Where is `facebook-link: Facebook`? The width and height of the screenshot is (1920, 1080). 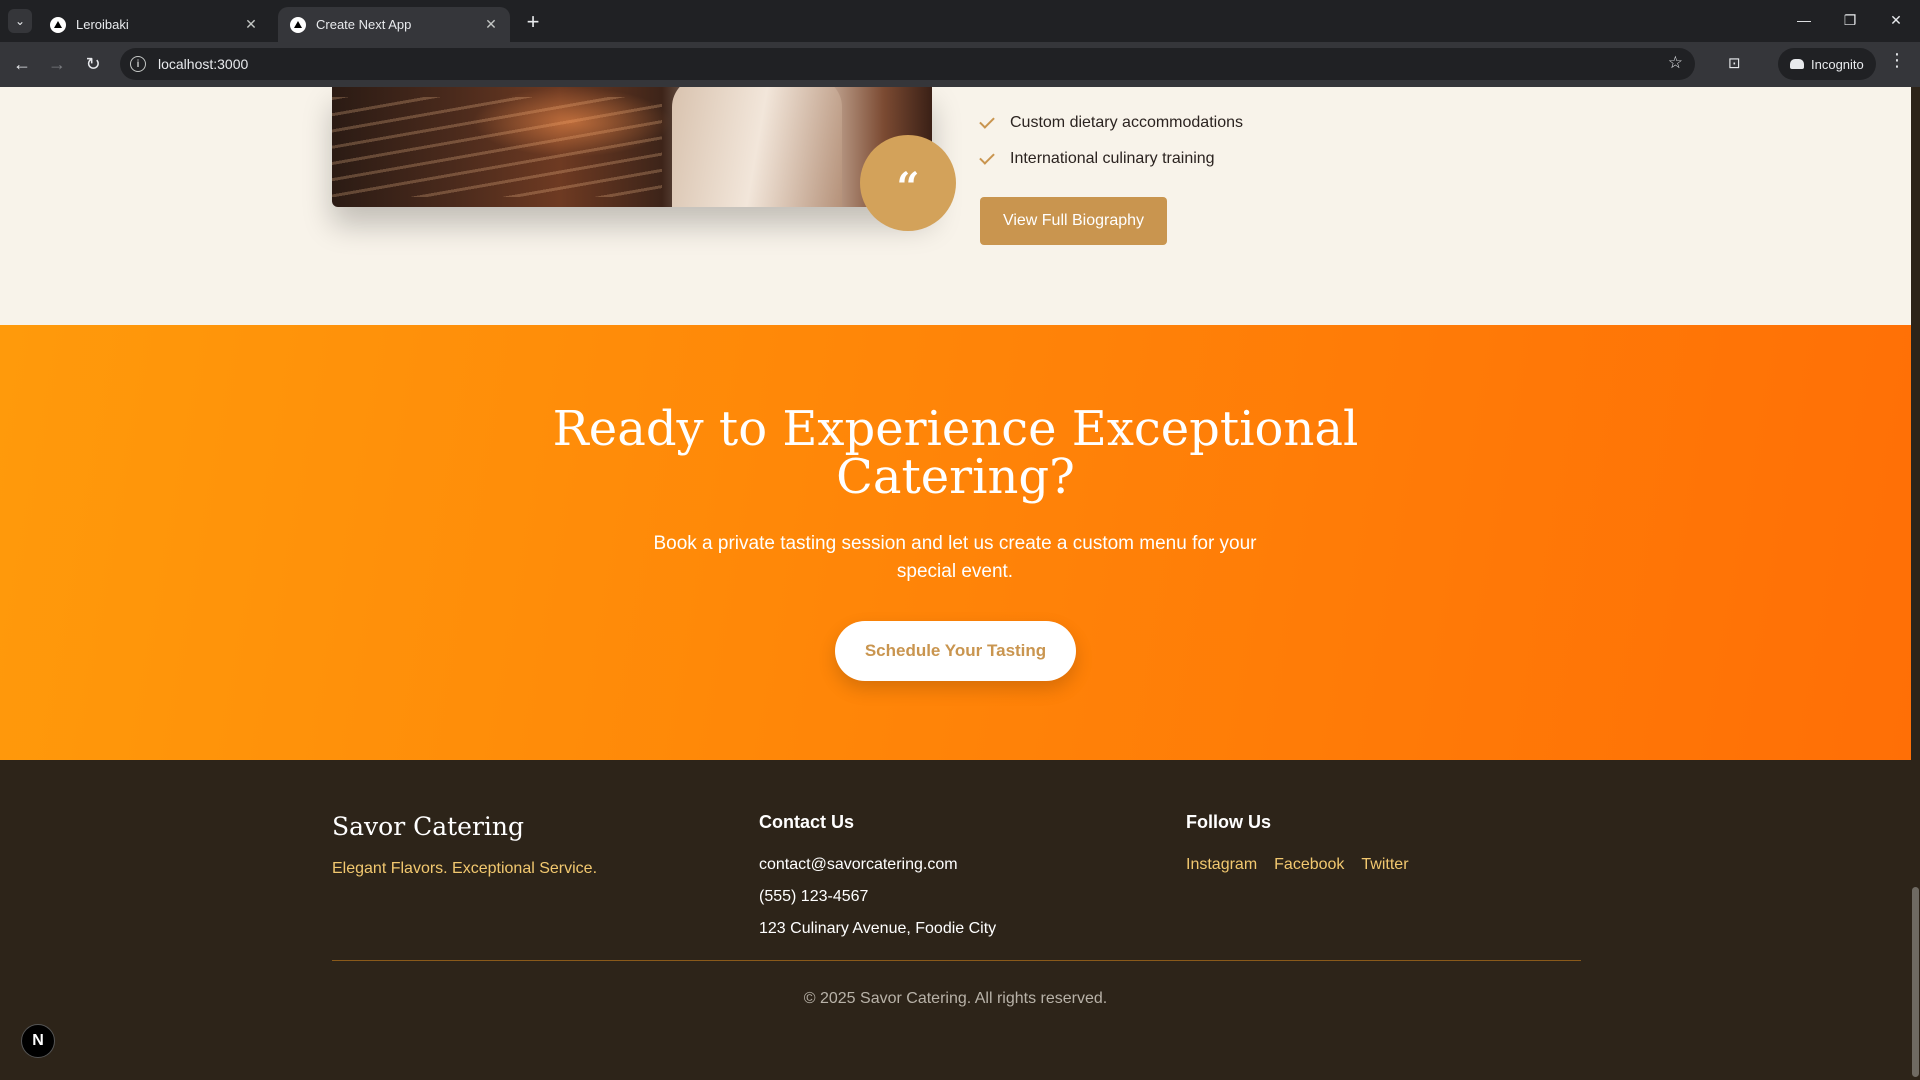 facebook-link: Facebook is located at coordinates (1309, 865).